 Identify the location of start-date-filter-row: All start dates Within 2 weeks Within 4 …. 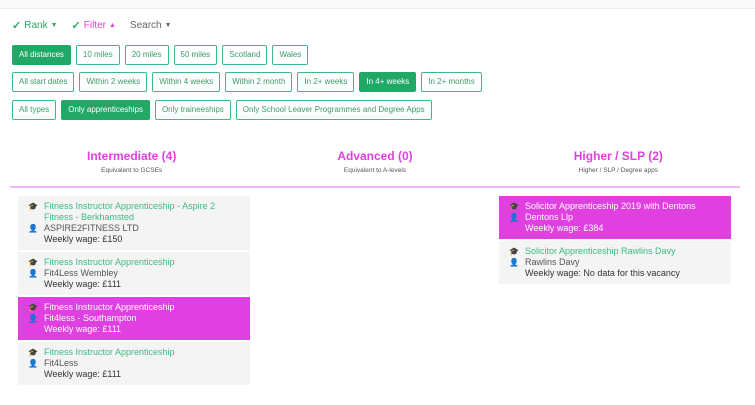
(247, 82).